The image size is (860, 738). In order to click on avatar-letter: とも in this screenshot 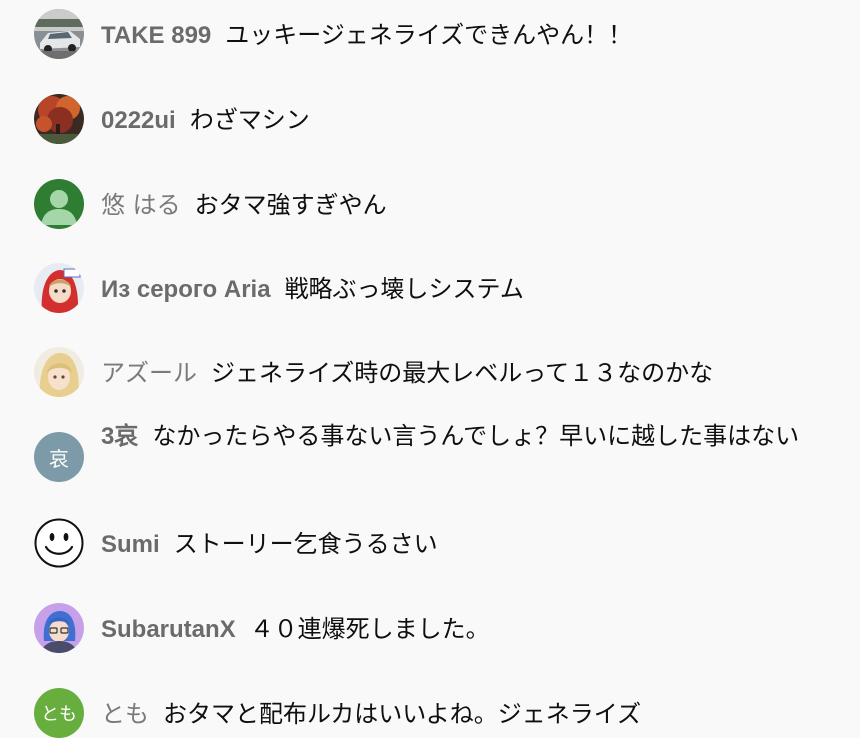, I will do `click(59, 714)`.